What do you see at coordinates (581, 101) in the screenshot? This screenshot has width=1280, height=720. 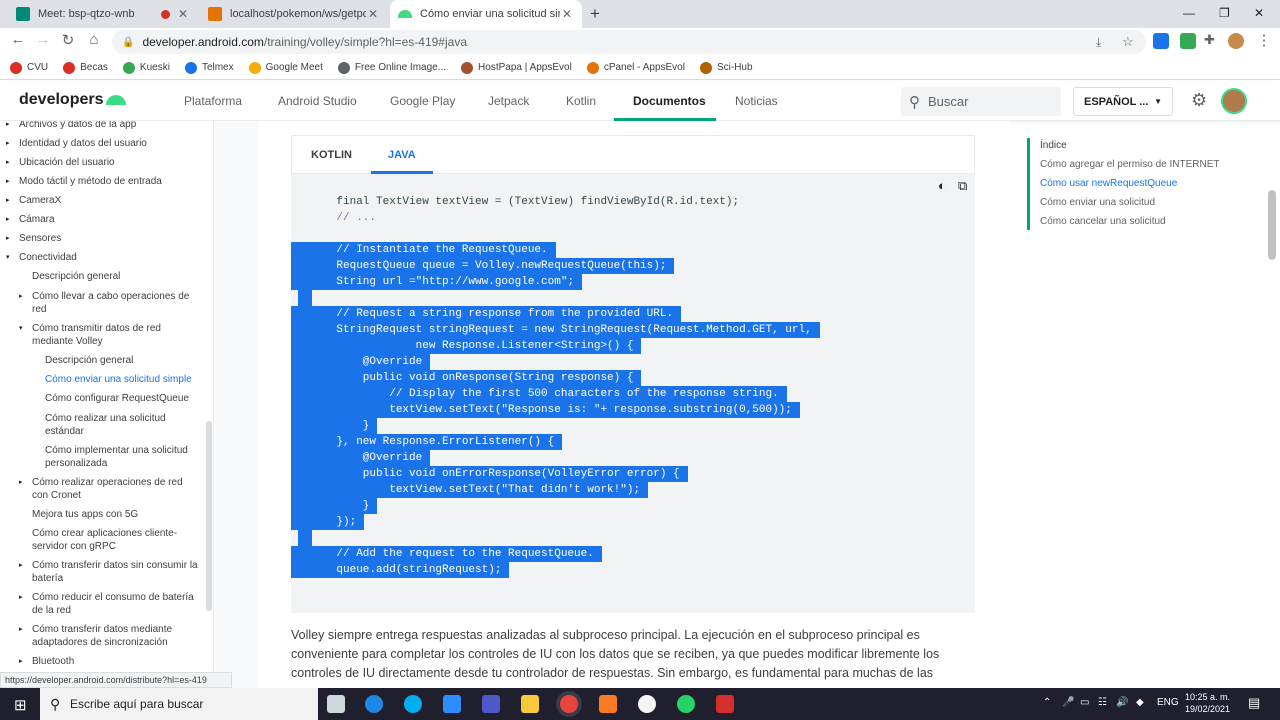 I see `nav-kotlin: Kotlin` at bounding box center [581, 101].